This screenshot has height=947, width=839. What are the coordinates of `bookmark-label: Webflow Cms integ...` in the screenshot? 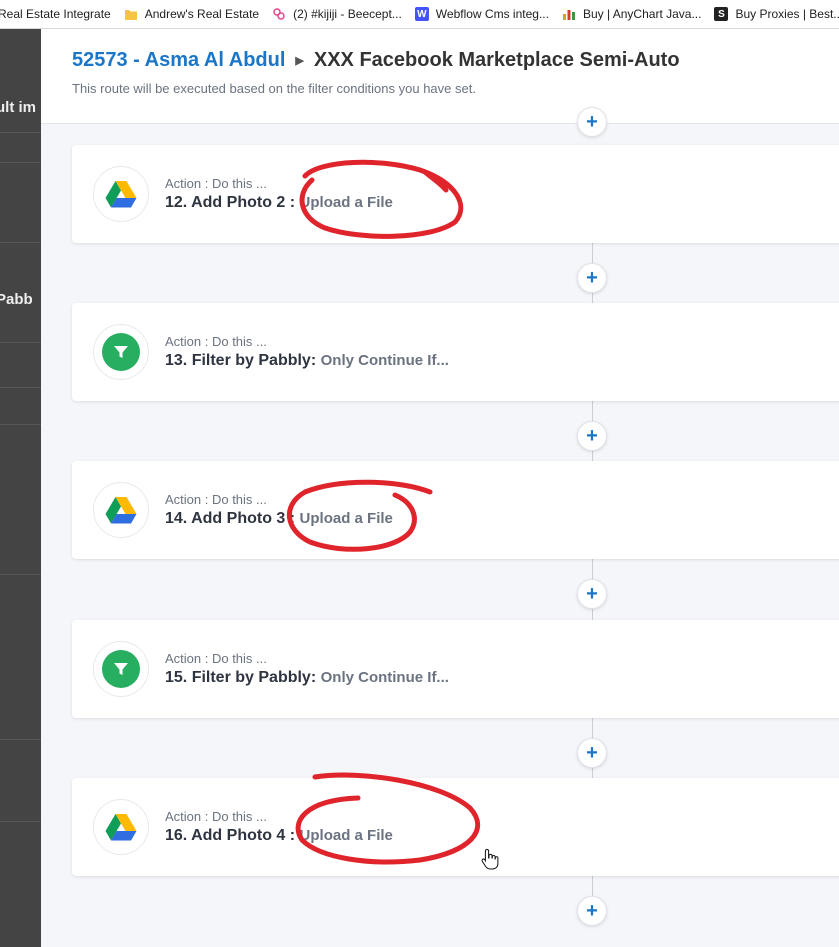 It's located at (492, 14).